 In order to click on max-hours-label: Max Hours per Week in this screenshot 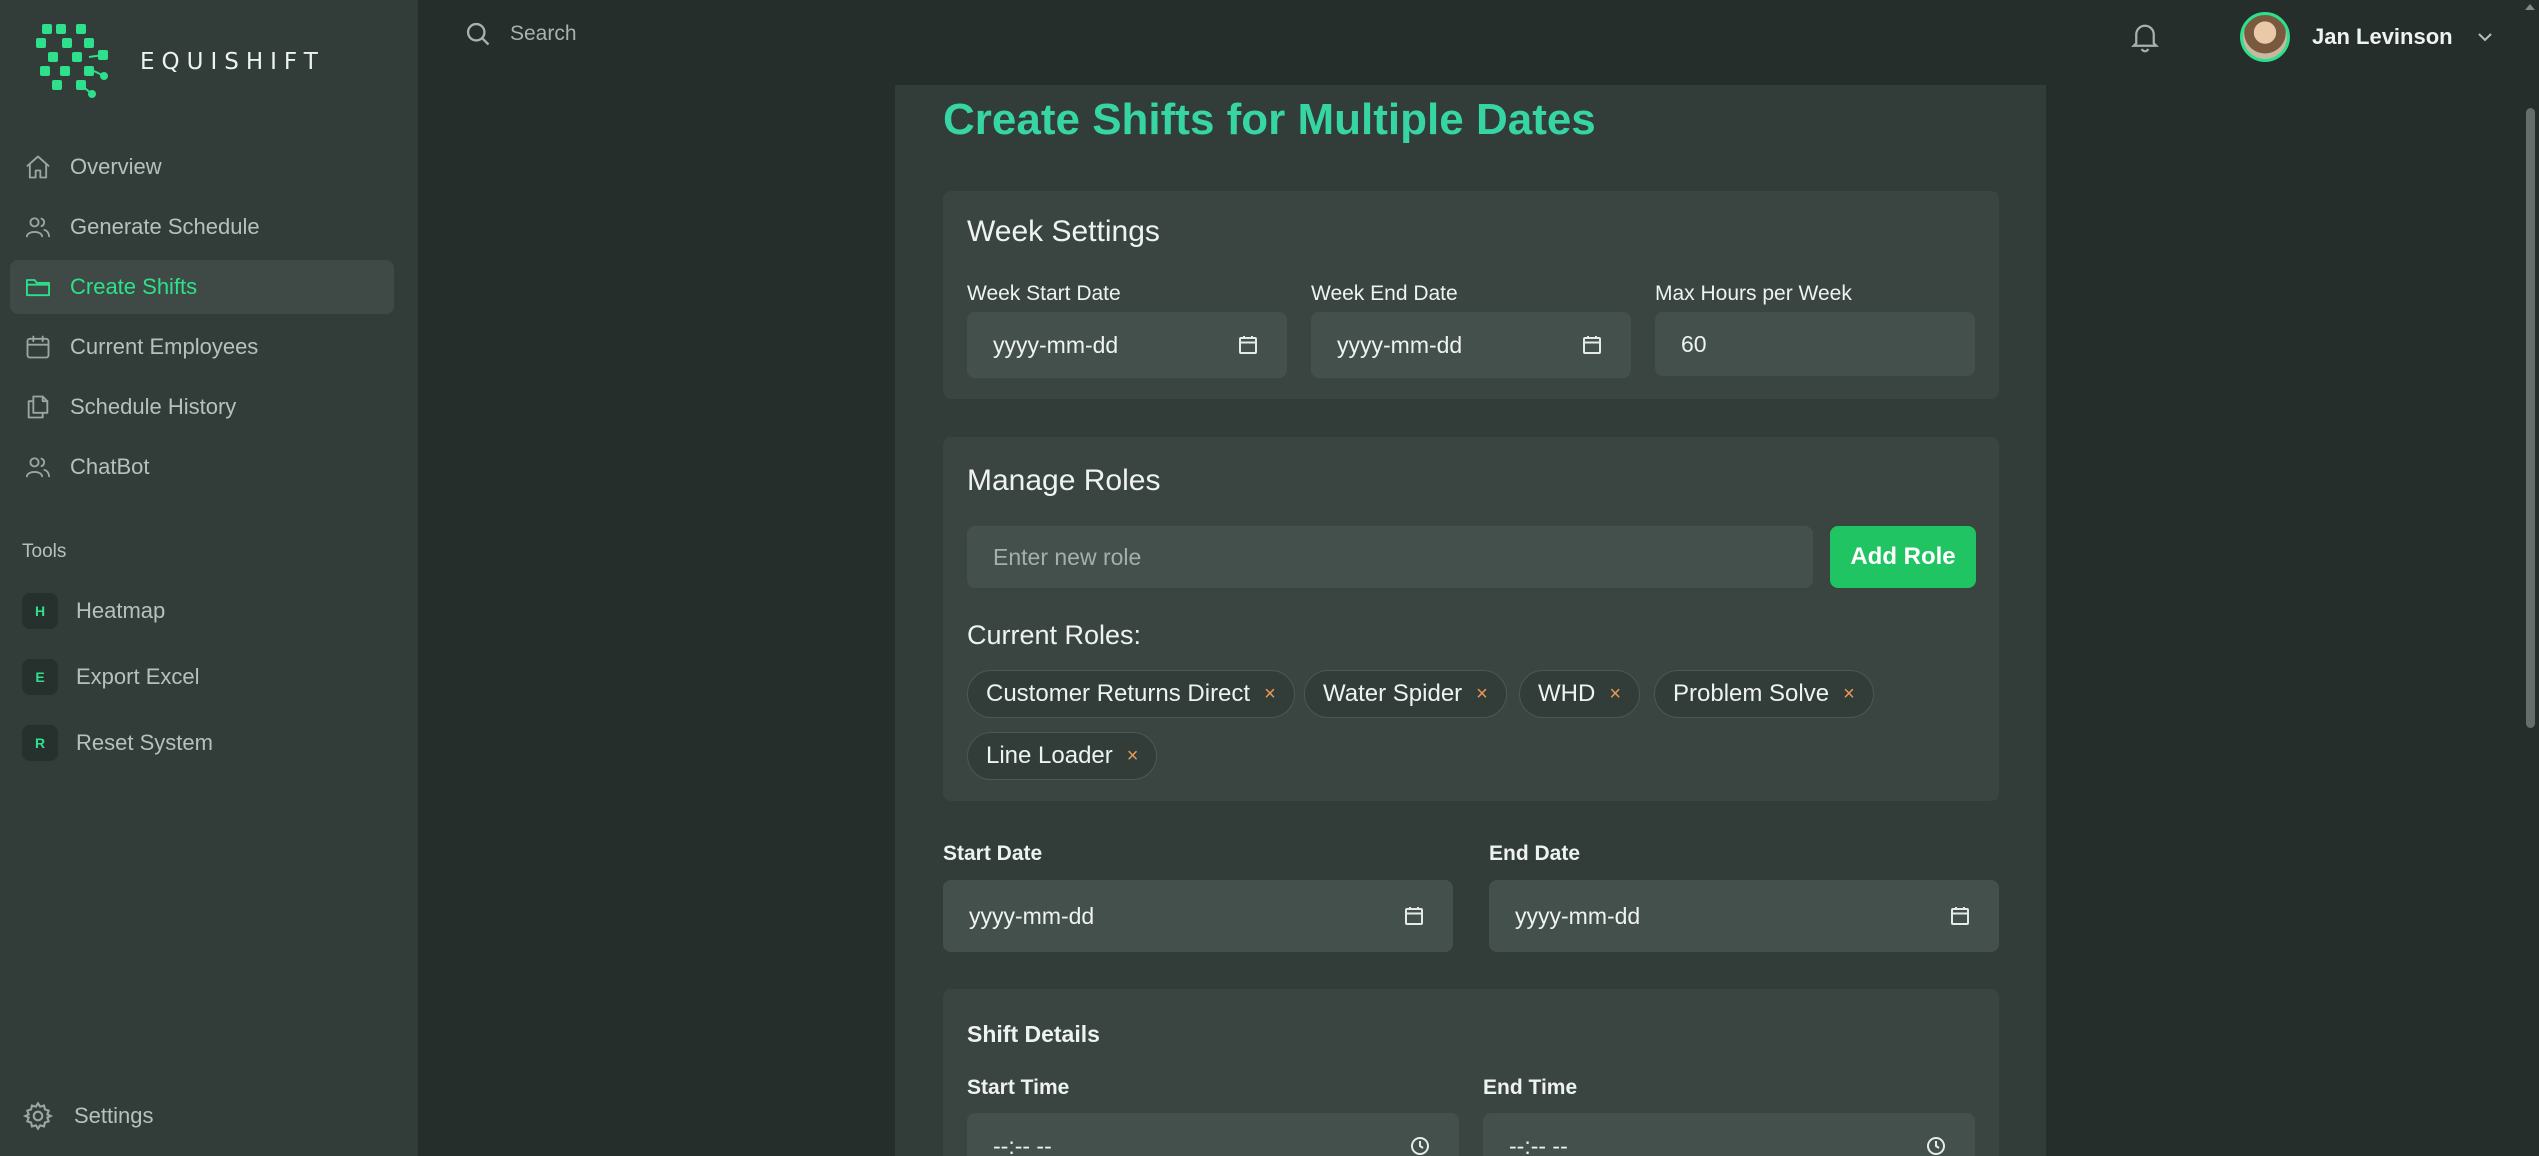, I will do `click(1753, 293)`.